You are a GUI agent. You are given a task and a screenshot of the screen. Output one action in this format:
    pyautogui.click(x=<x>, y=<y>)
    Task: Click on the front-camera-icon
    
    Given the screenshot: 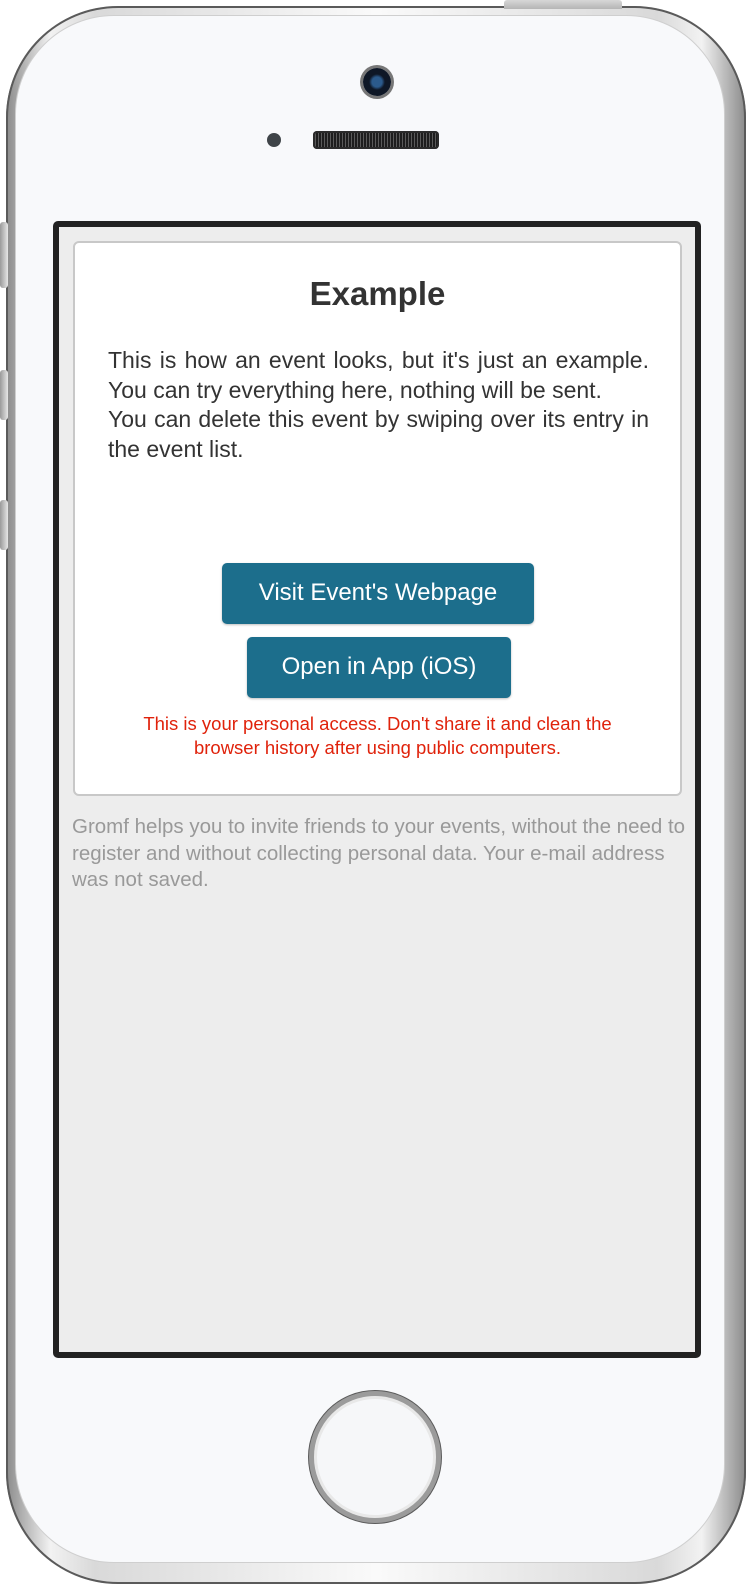 What is the action you would take?
    pyautogui.click(x=377, y=82)
    